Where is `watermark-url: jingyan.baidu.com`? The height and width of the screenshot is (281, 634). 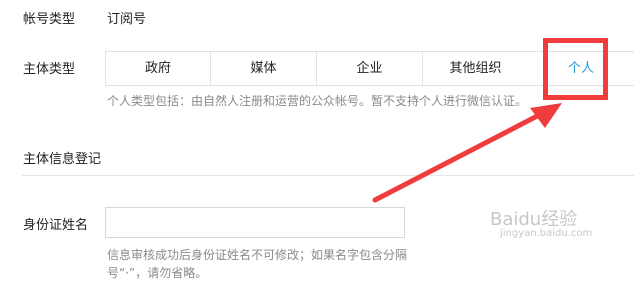 watermark-url: jingyan.baidu.com is located at coordinates (546, 233).